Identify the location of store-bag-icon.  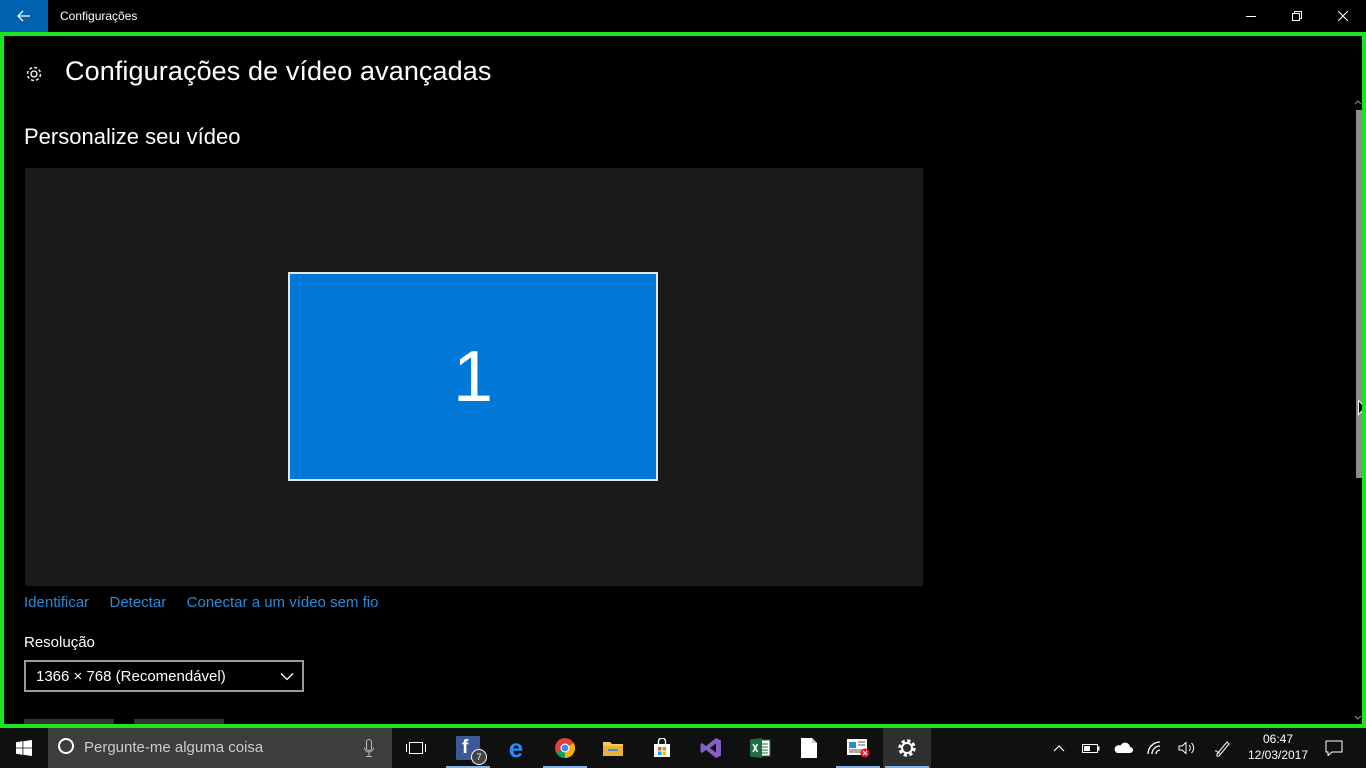
(662, 747).